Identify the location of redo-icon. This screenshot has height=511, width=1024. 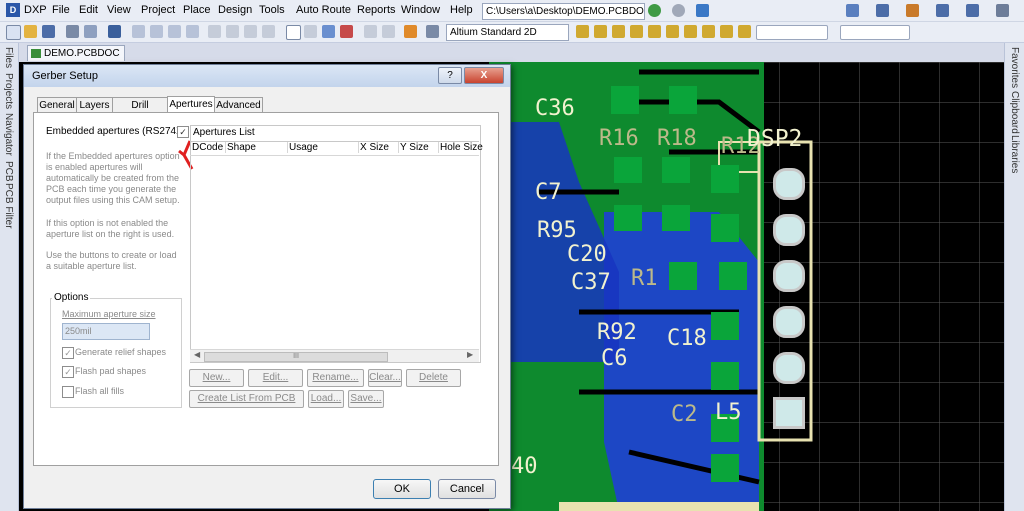
(388, 31).